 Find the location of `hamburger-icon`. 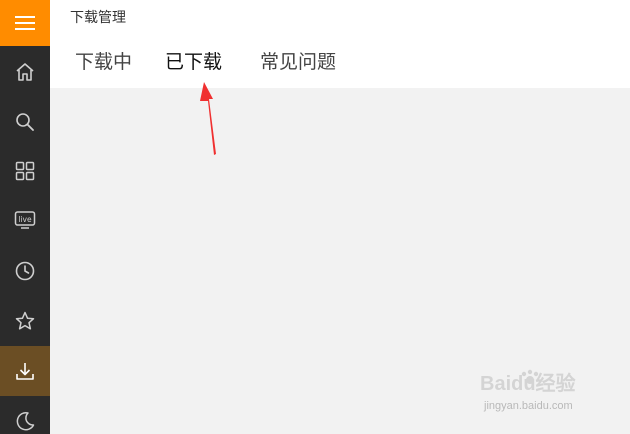

hamburger-icon is located at coordinates (25, 23).